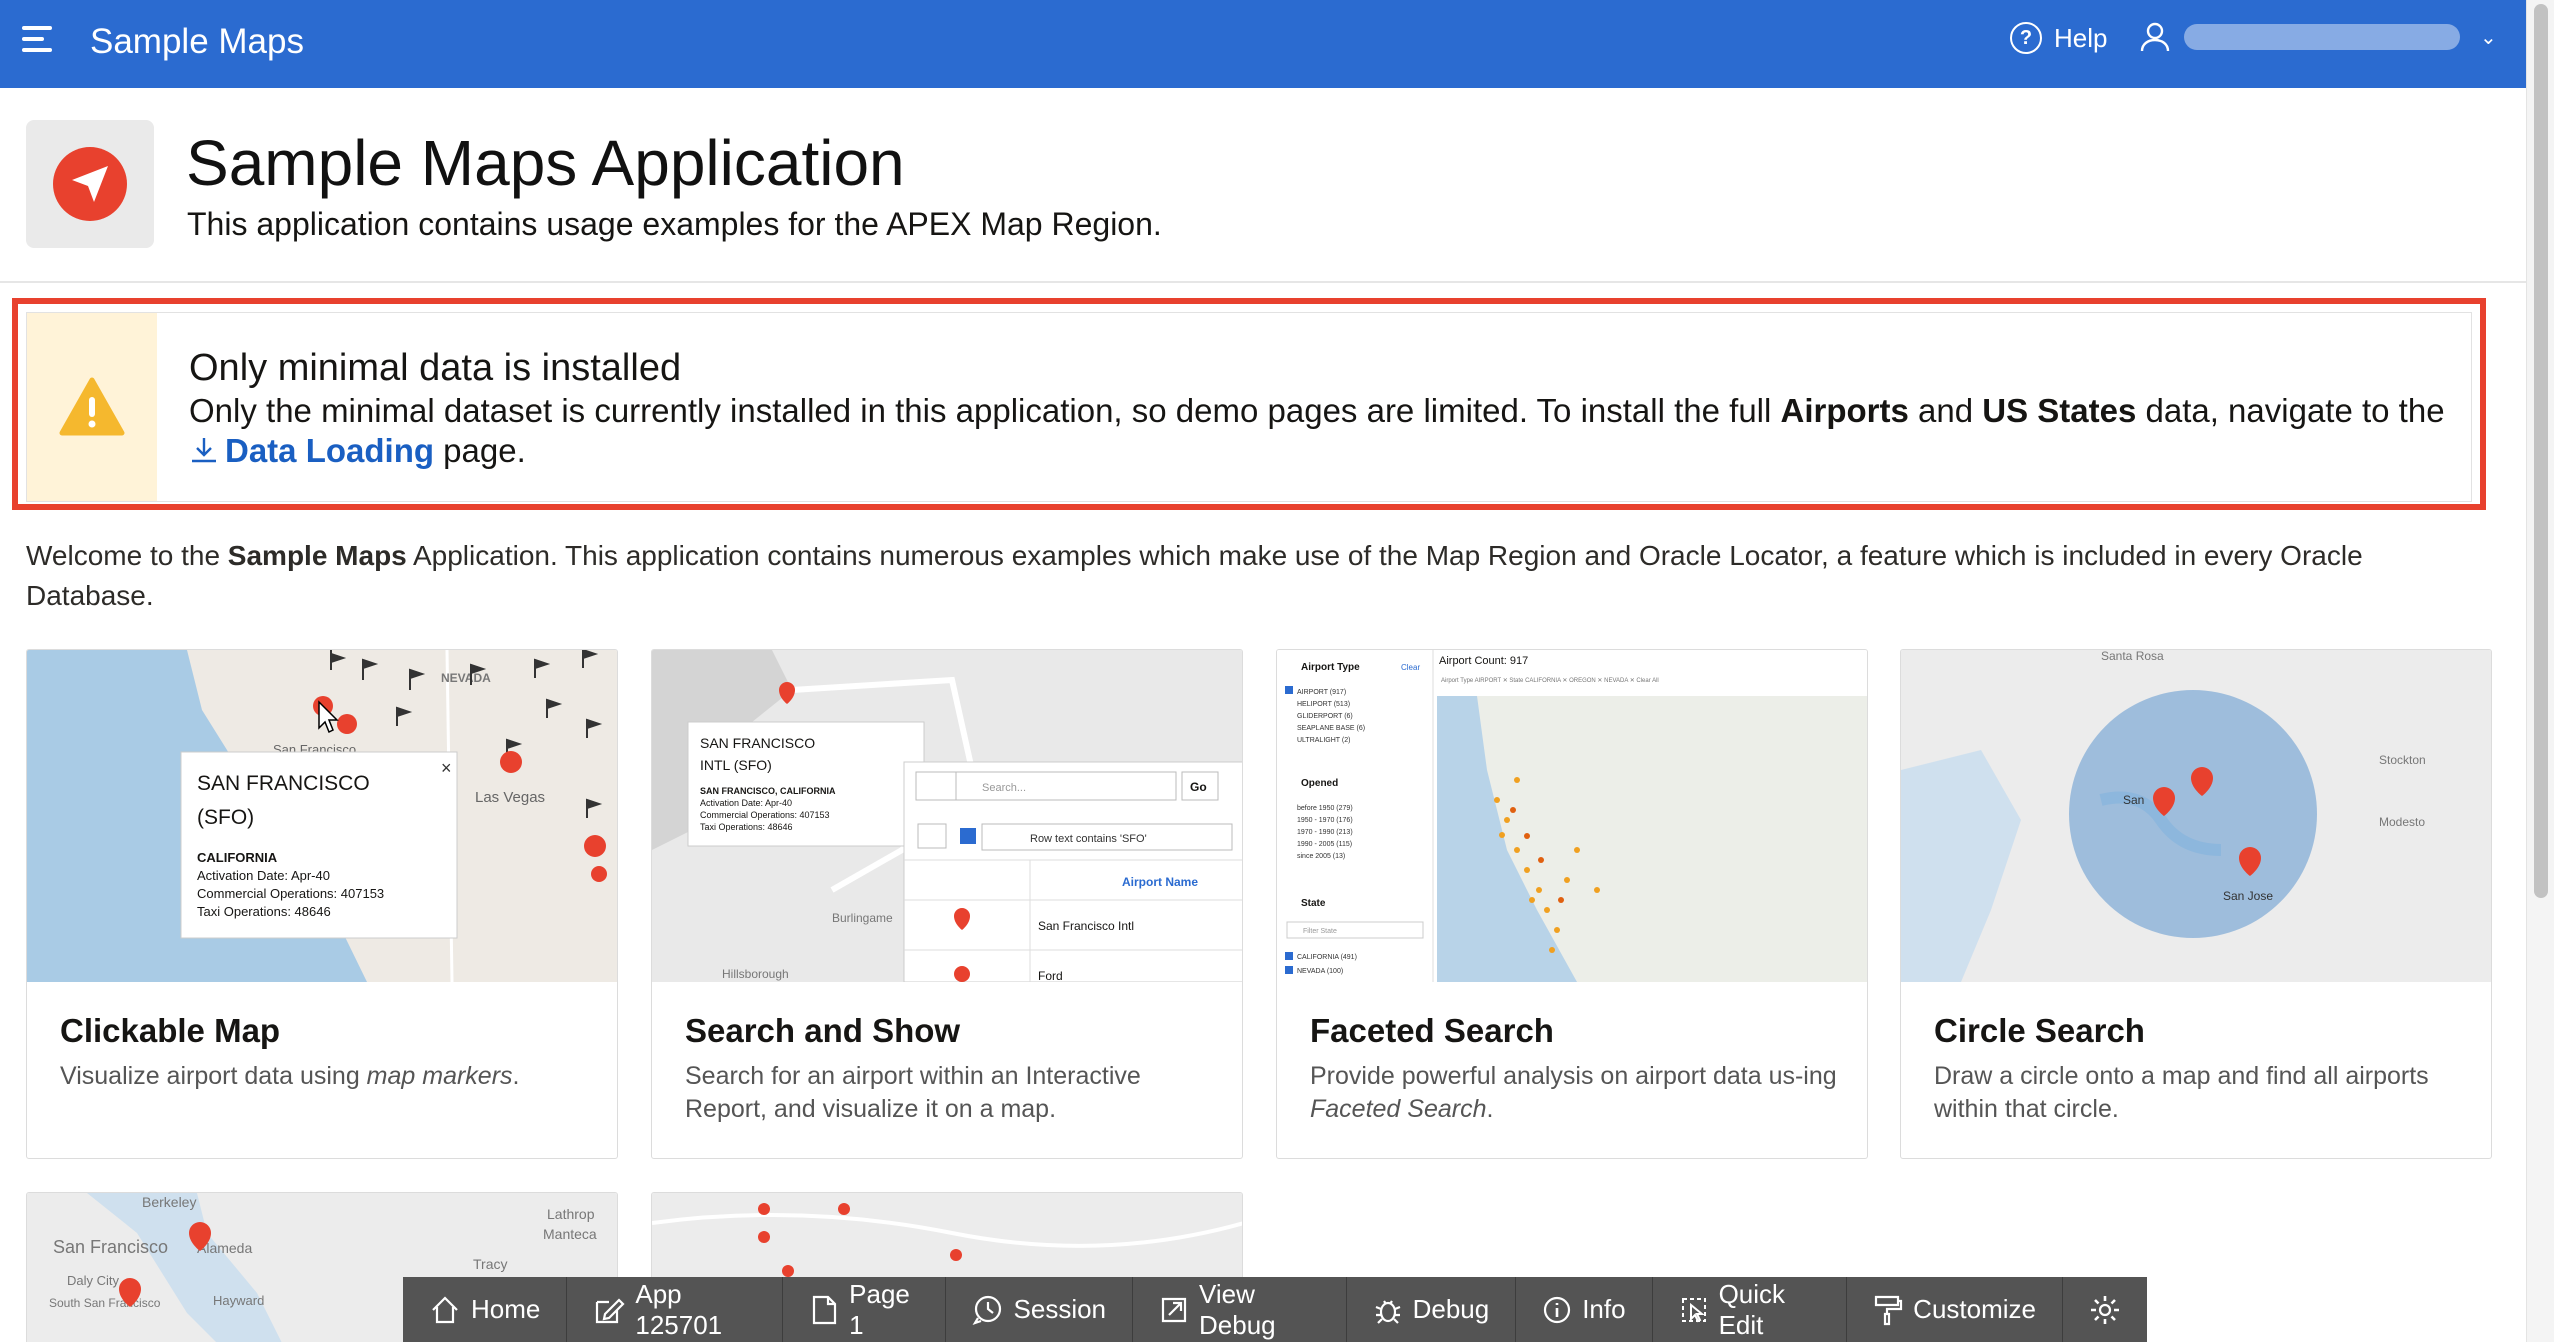 Image resolution: width=2554 pixels, height=1342 pixels. I want to click on svg-text: Lathrop, so click(571, 1214).